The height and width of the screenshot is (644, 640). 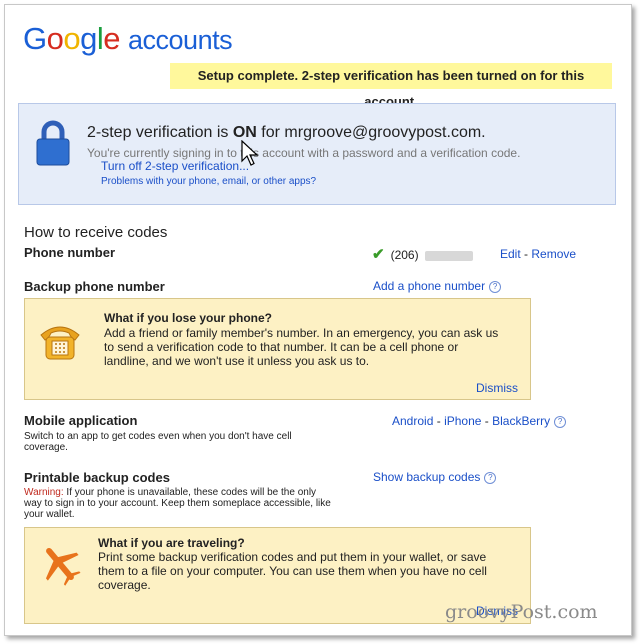 What do you see at coordinates (44, 492) in the screenshot?
I see `warning-label: Warning:` at bounding box center [44, 492].